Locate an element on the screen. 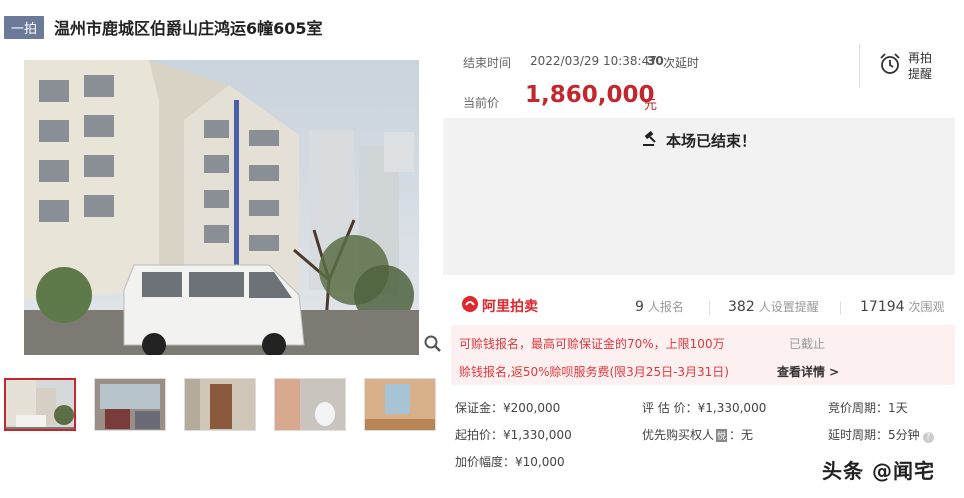 The height and width of the screenshot is (498, 964). priority-badge: 悦 is located at coordinates (722, 435).